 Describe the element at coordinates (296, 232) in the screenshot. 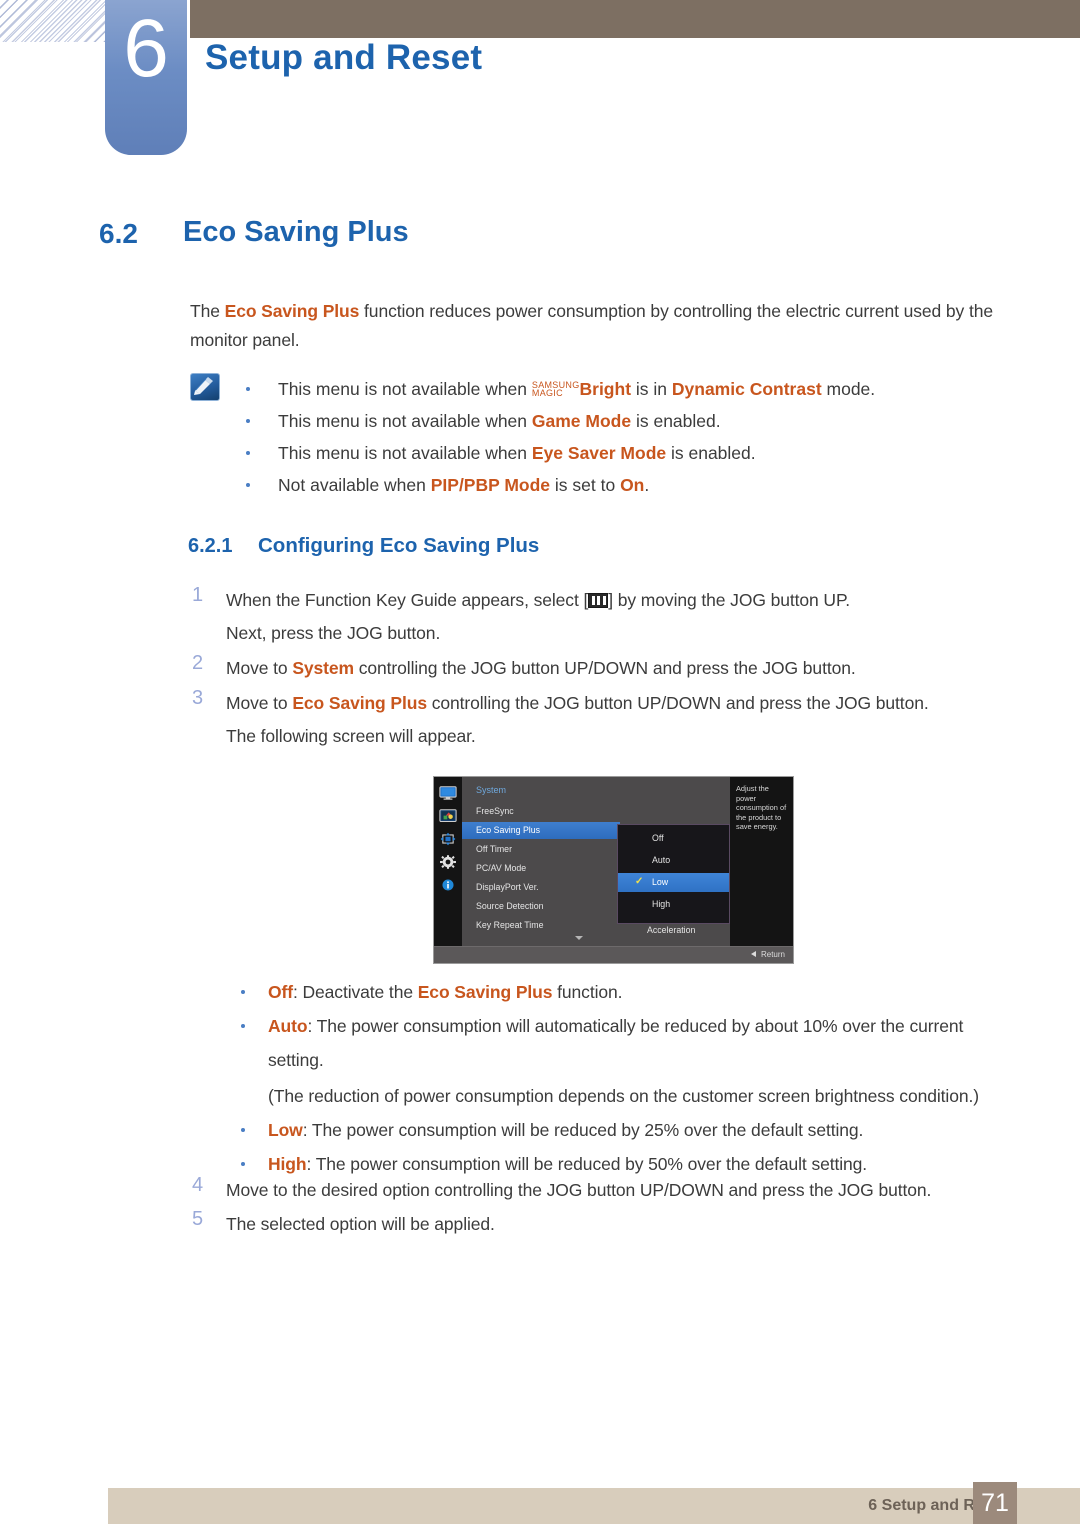

I see `section-title: Eco Saving Plus` at that location.